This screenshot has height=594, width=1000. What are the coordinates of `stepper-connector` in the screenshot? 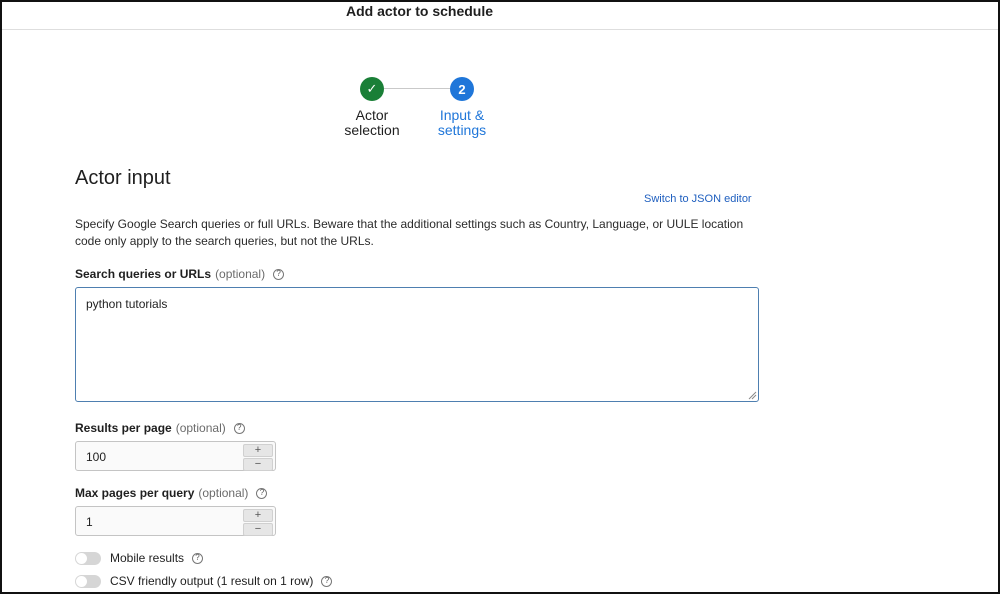 It's located at (417, 88).